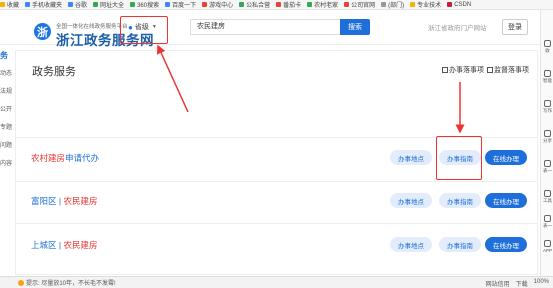  I want to click on service-row: 上城区 | 农民建房 办事地点 办事指南 在线办理, so click(276, 246).